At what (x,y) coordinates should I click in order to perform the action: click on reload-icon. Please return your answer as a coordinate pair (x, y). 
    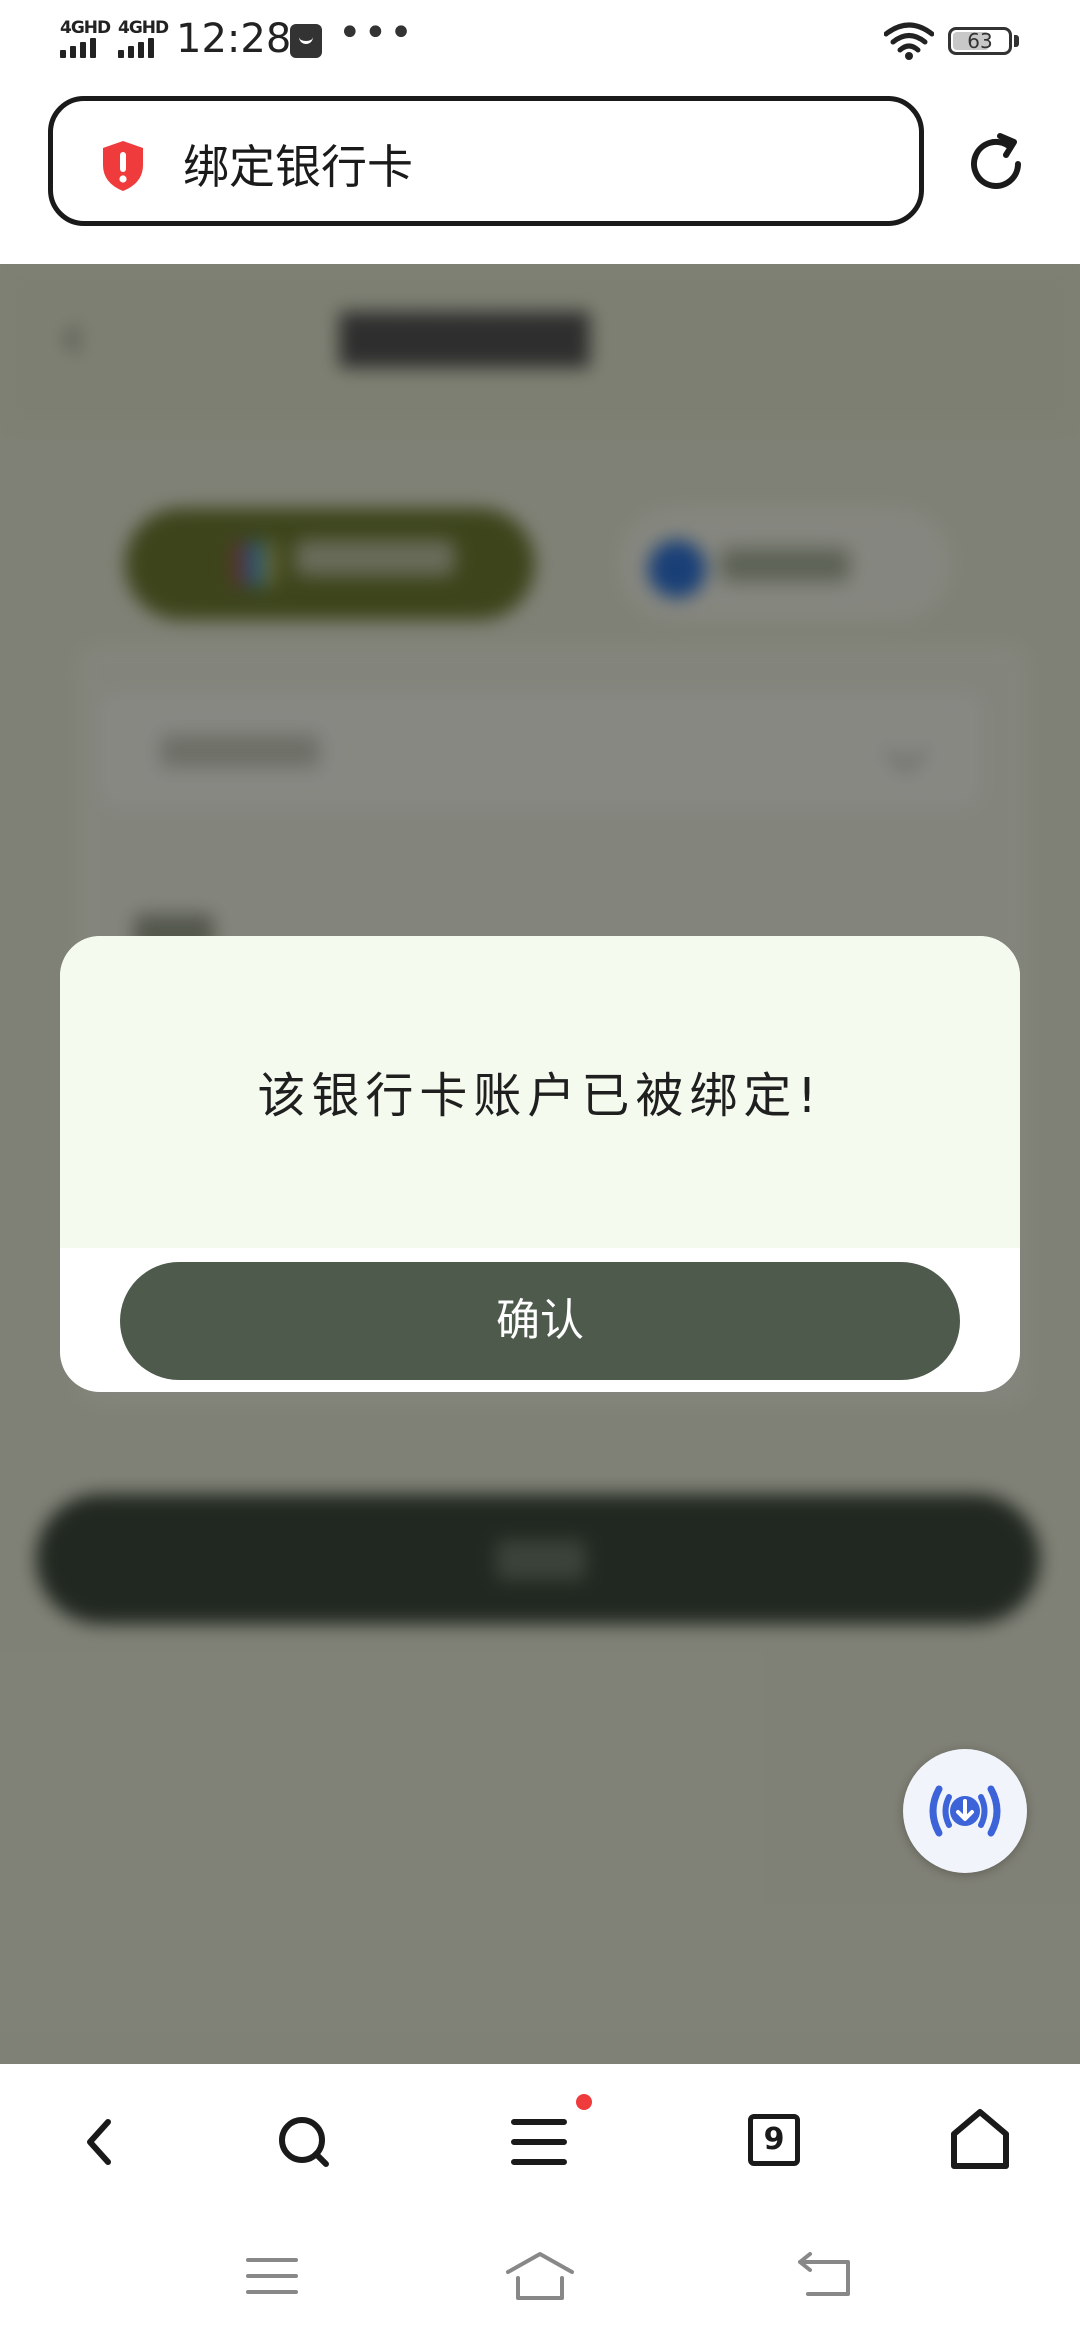
    Looking at the image, I should click on (996, 164).